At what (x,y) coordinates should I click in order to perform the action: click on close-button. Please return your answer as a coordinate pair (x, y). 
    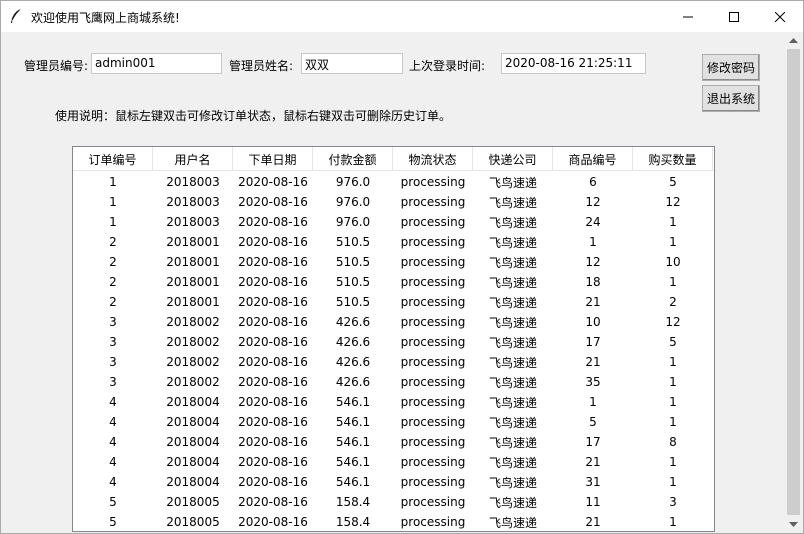
    Looking at the image, I should click on (780, 16).